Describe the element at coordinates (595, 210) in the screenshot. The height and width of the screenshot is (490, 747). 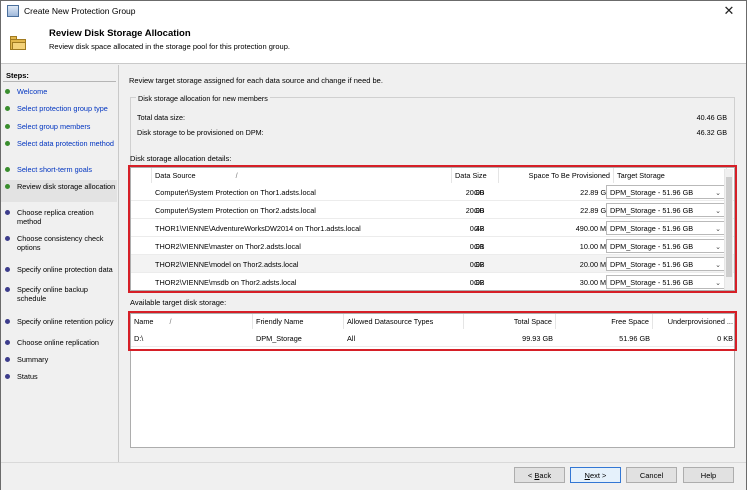
I see `space-cell: 22.89 GB` at that location.